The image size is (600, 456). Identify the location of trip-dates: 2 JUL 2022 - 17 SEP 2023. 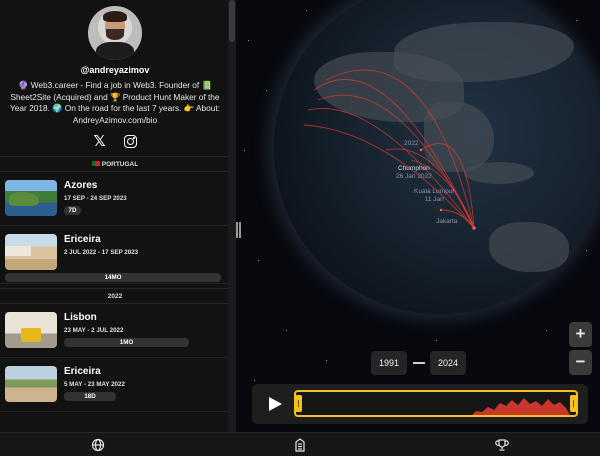
(101, 252).